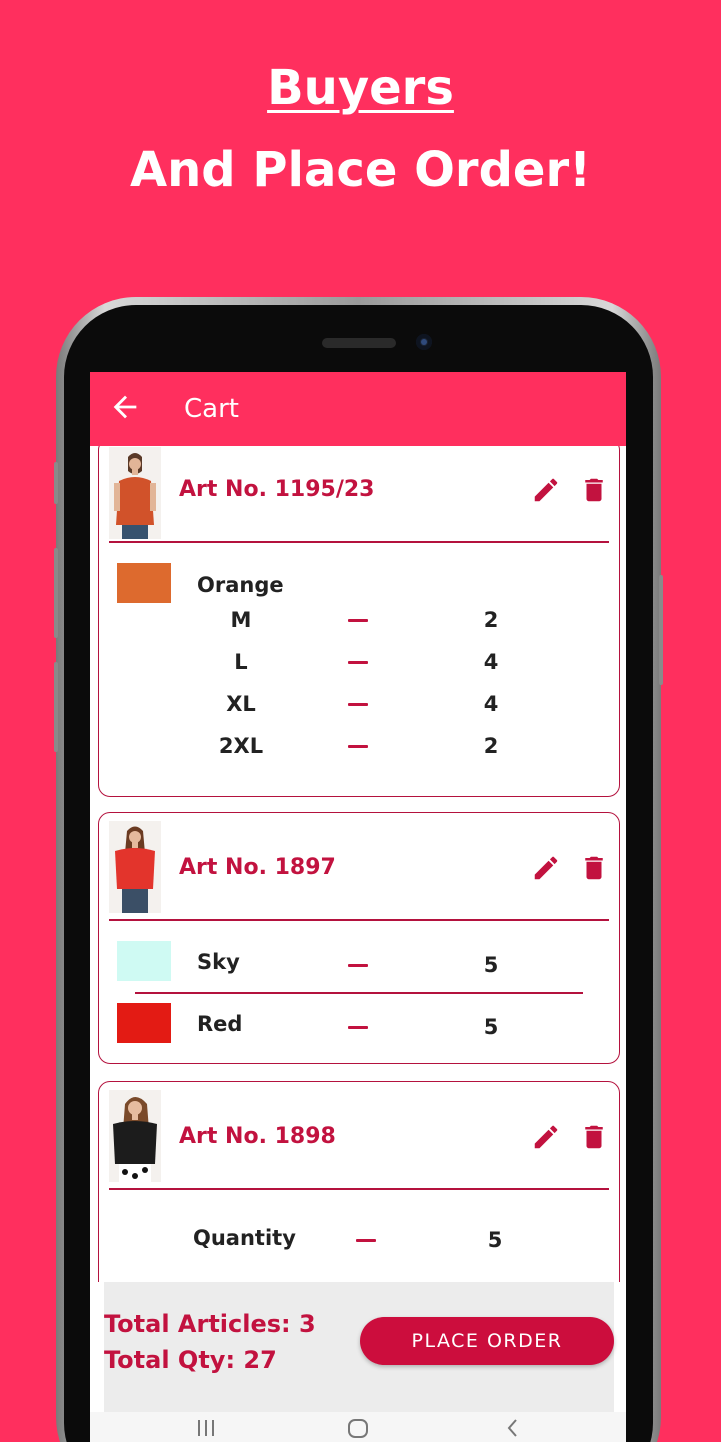  I want to click on headline-title: Buyers, so click(360, 88).